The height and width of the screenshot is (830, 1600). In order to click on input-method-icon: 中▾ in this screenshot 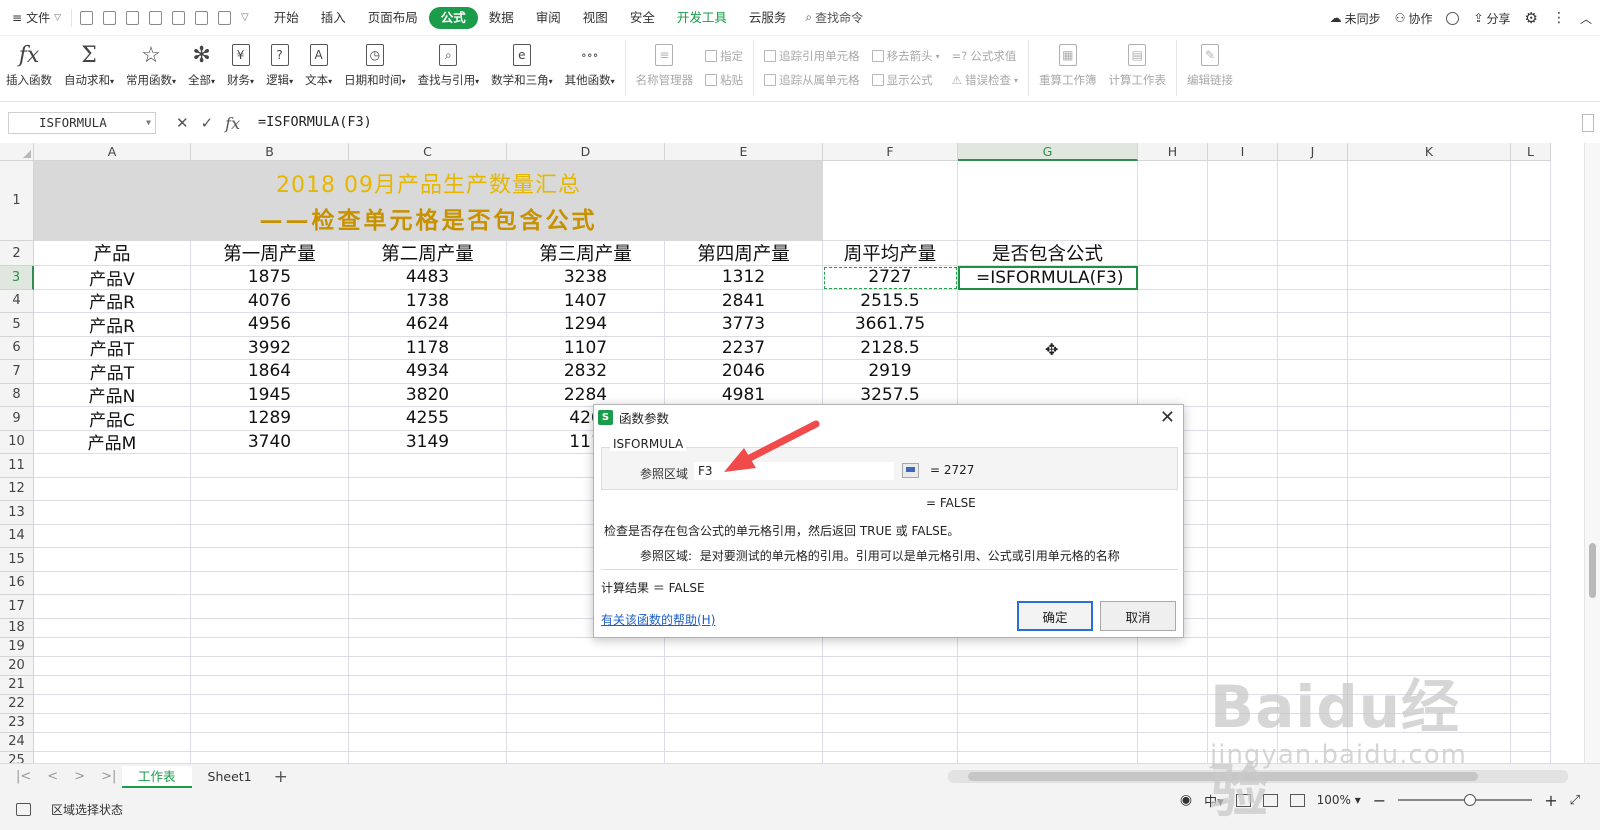, I will do `click(1214, 800)`.